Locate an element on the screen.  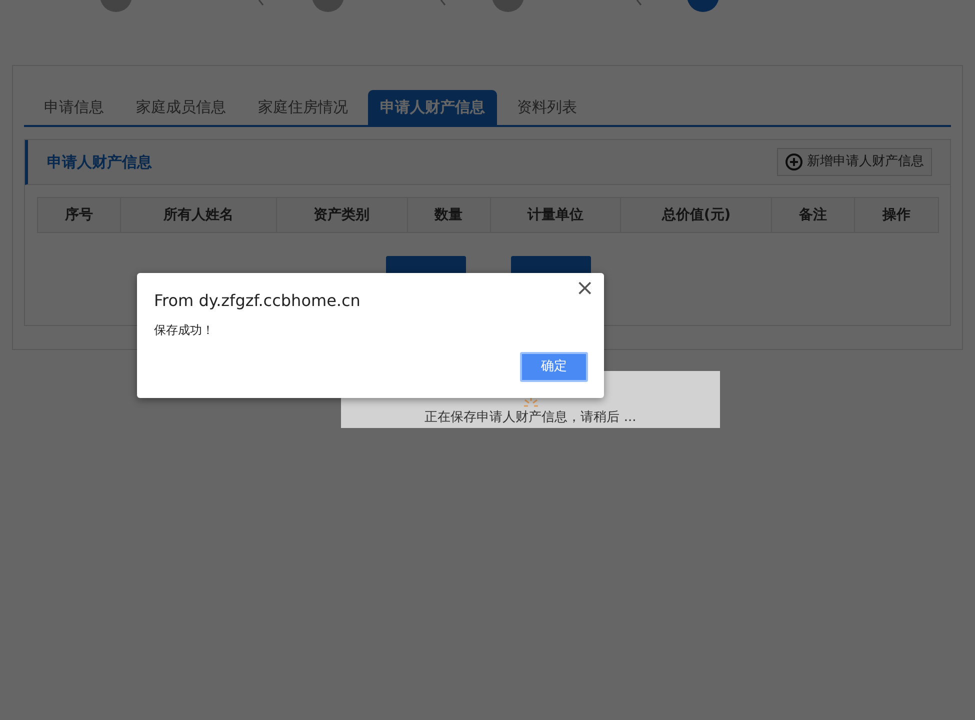
column-header: 操作 is located at coordinates (896, 215).